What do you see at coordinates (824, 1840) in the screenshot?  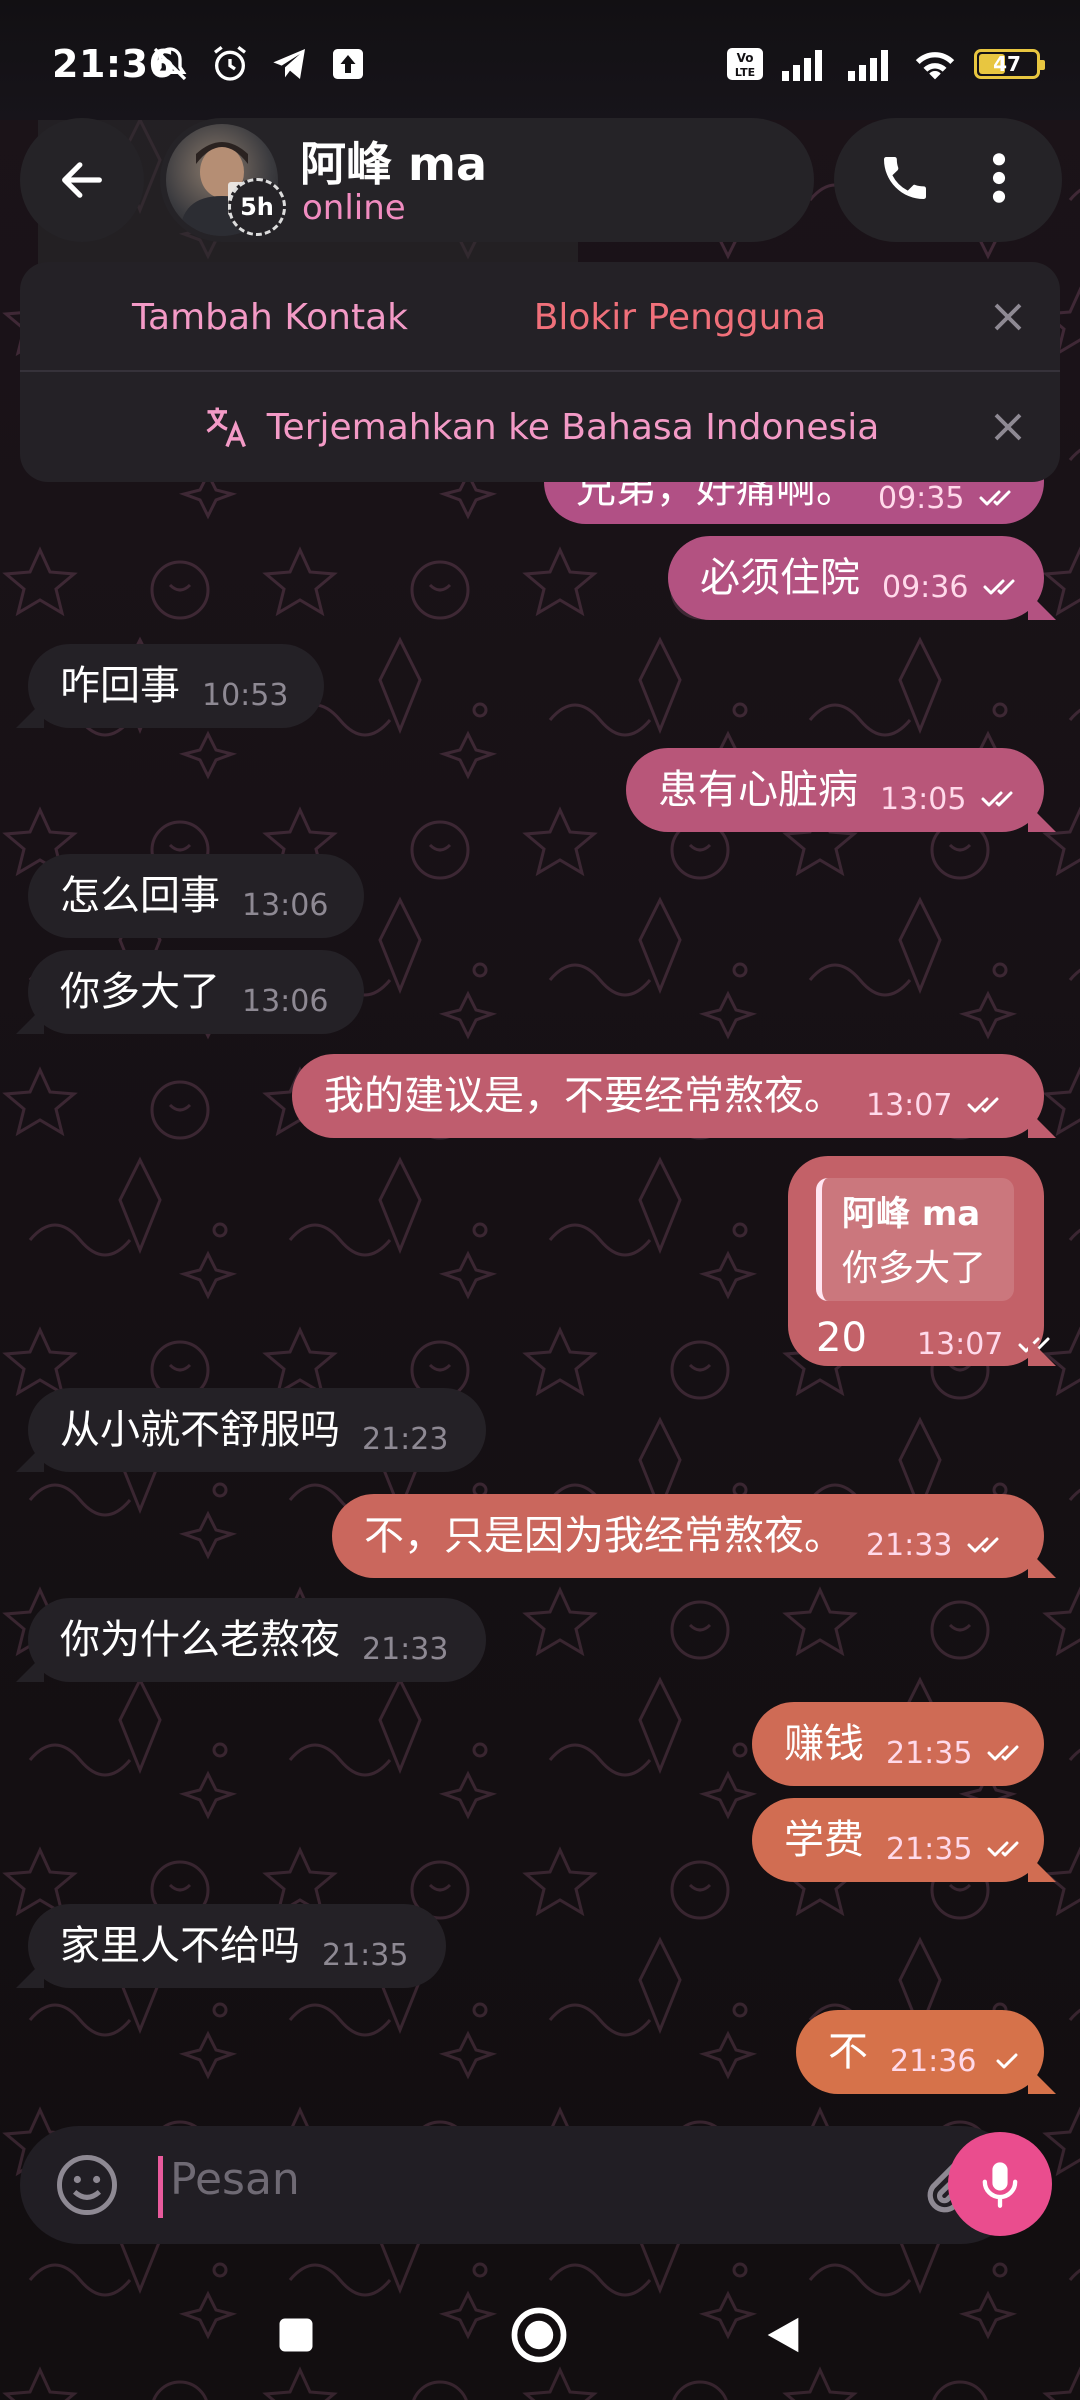 I see `message-text: 学费` at bounding box center [824, 1840].